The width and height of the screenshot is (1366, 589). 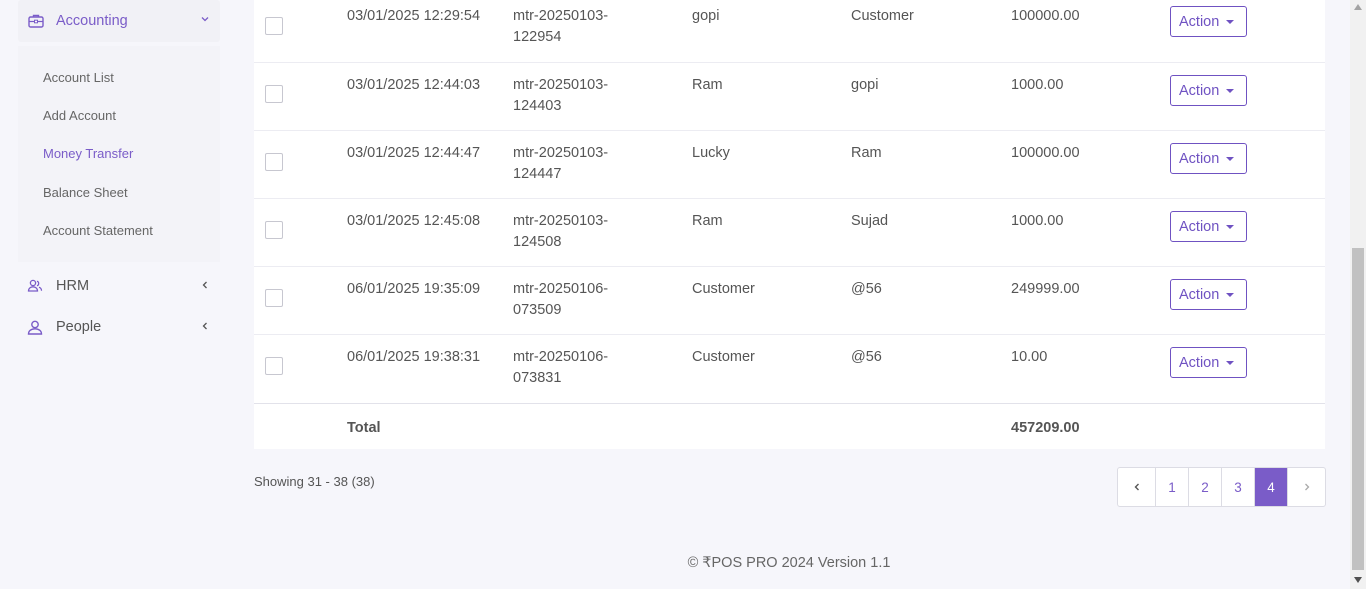 What do you see at coordinates (537, 378) in the screenshot?
I see `reference-line2: 073831` at bounding box center [537, 378].